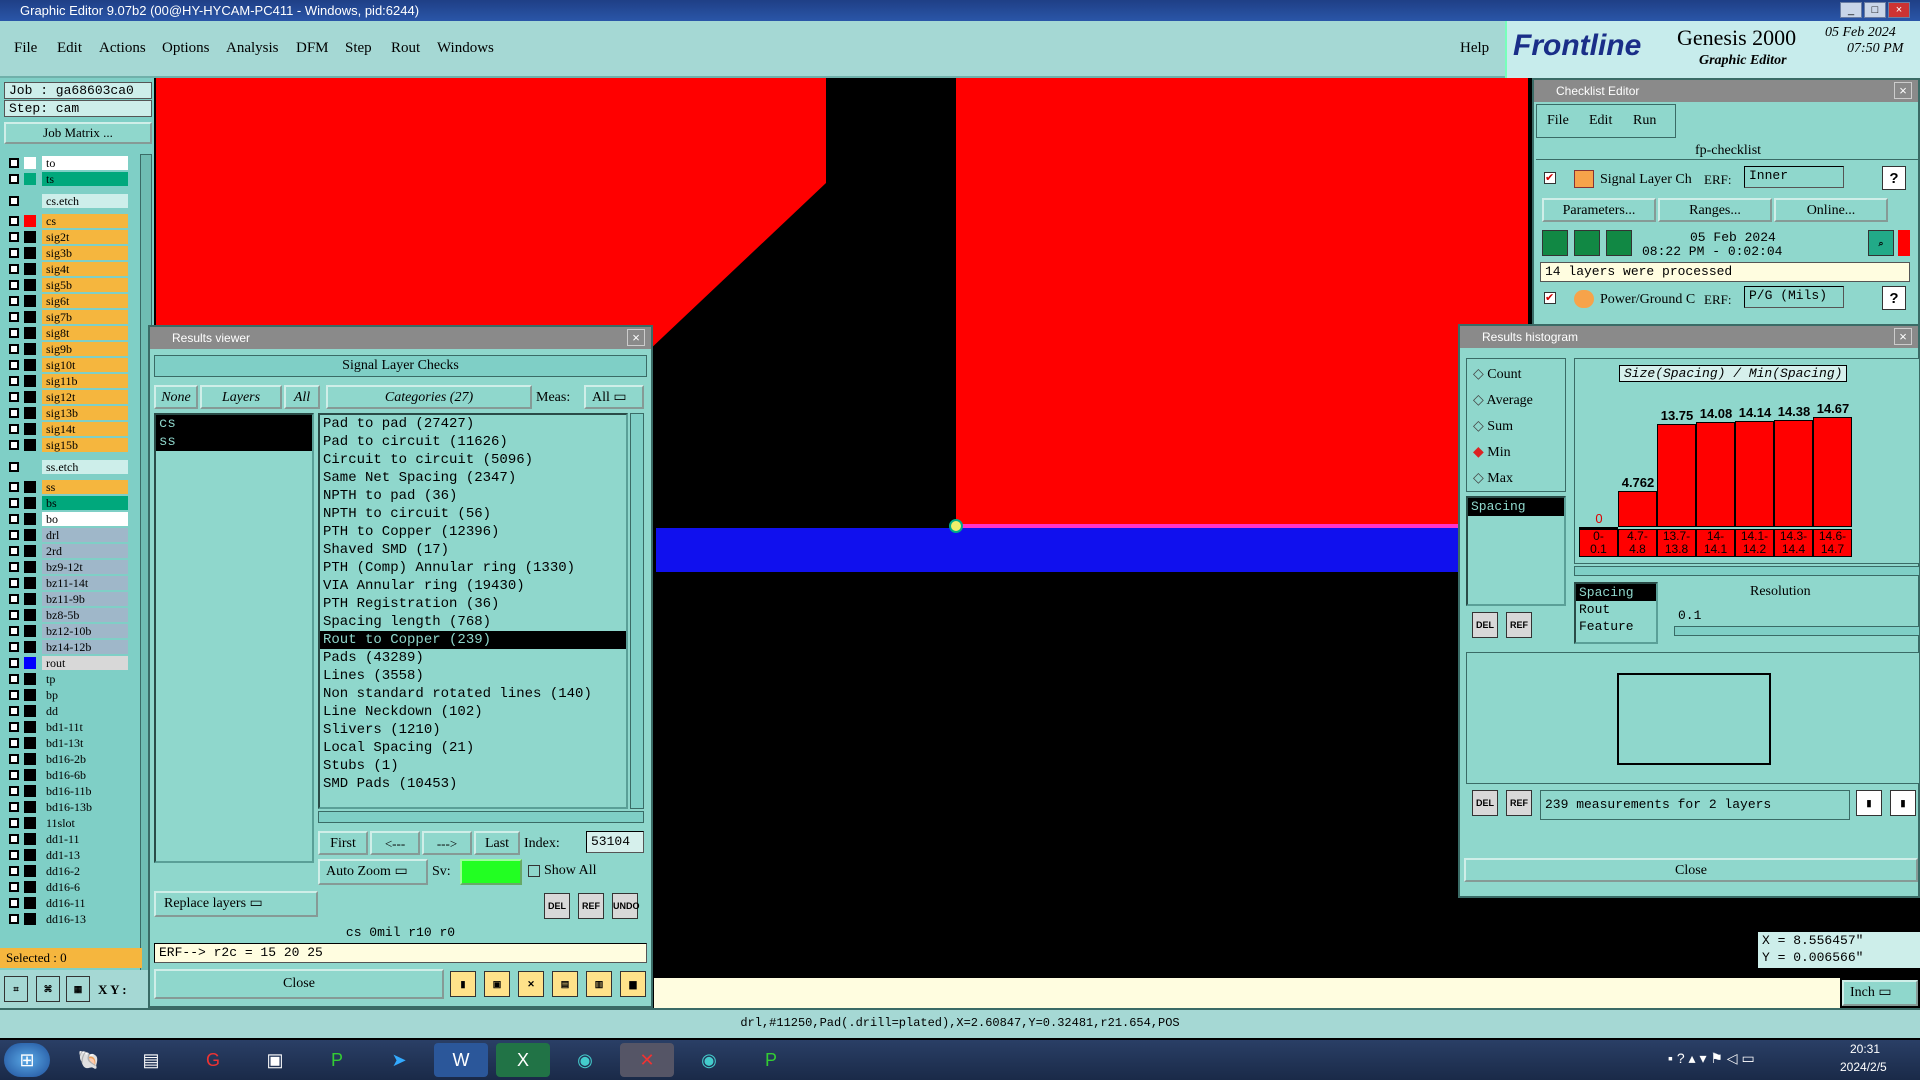  Describe the element at coordinates (1903, 90) in the screenshot. I see `checklist-close-icon: ×` at that location.